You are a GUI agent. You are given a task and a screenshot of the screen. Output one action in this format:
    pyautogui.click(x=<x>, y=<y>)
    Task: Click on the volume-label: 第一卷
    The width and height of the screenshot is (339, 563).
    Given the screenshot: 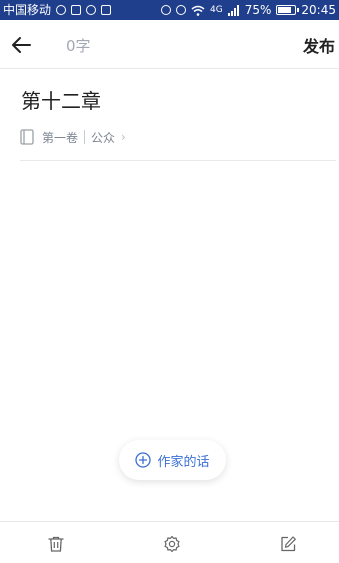 What is the action you would take?
    pyautogui.click(x=60, y=137)
    